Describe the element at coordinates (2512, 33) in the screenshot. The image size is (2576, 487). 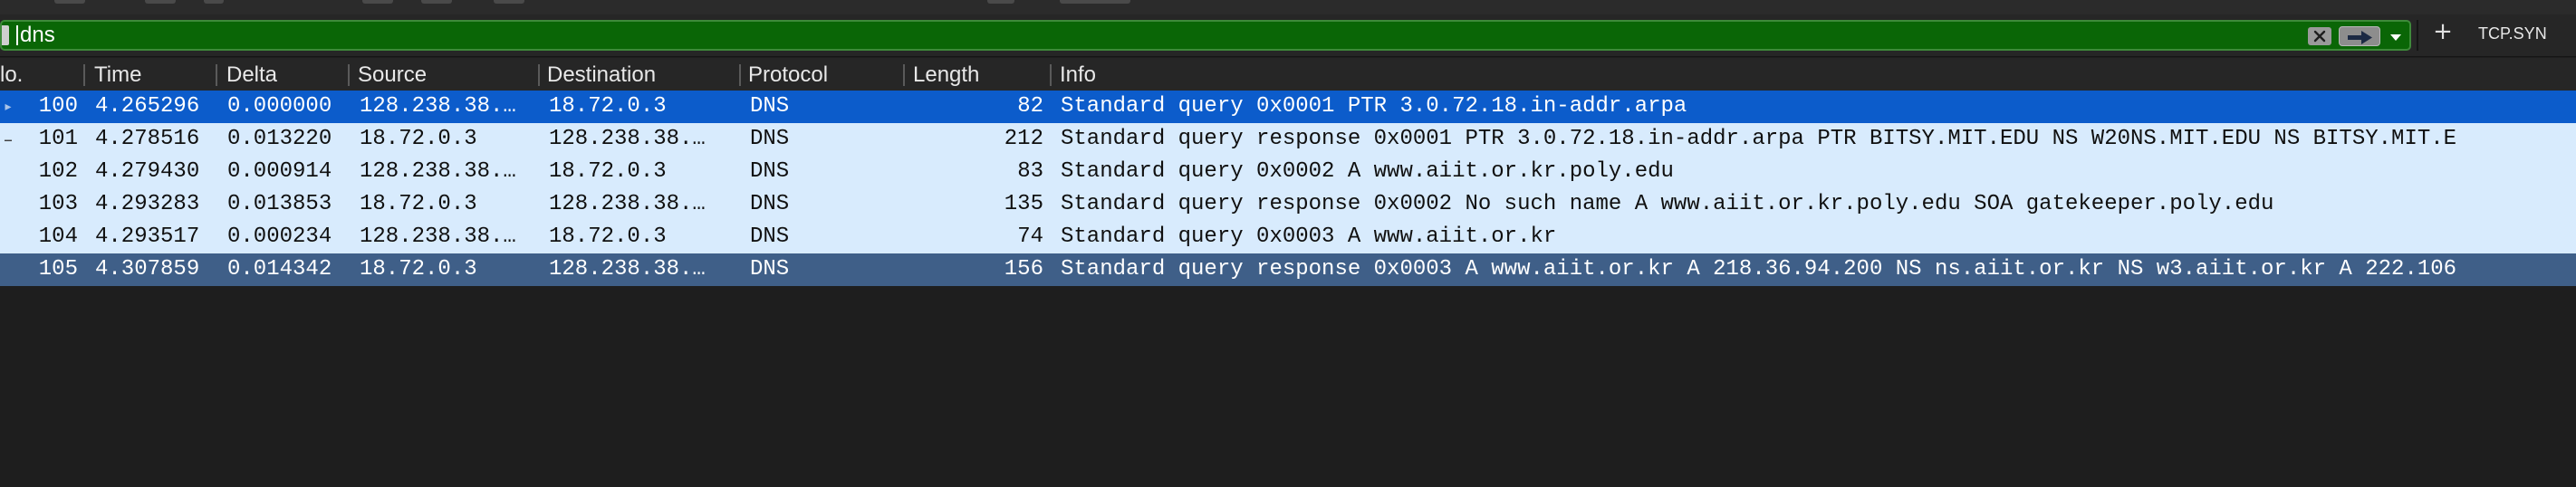
I see `filter-button-tcp-syn: TCP.SYN` at that location.